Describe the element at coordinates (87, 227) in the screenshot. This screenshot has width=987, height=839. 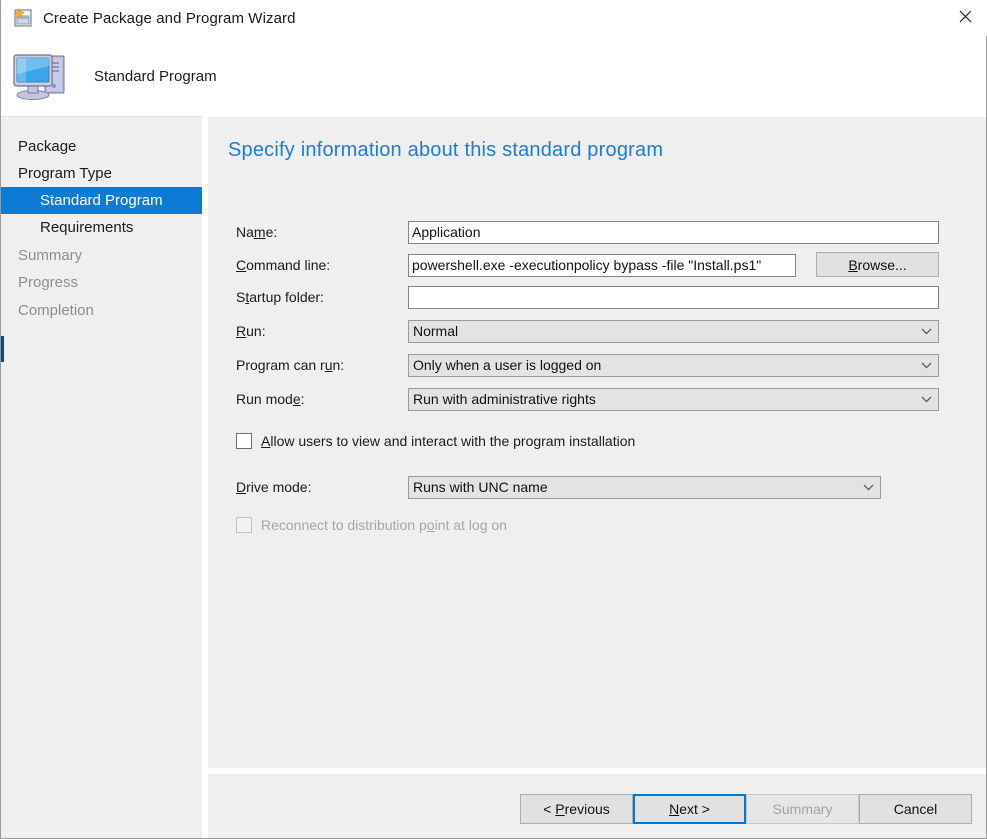
I see `sidebar-item-label: Requirements` at that location.